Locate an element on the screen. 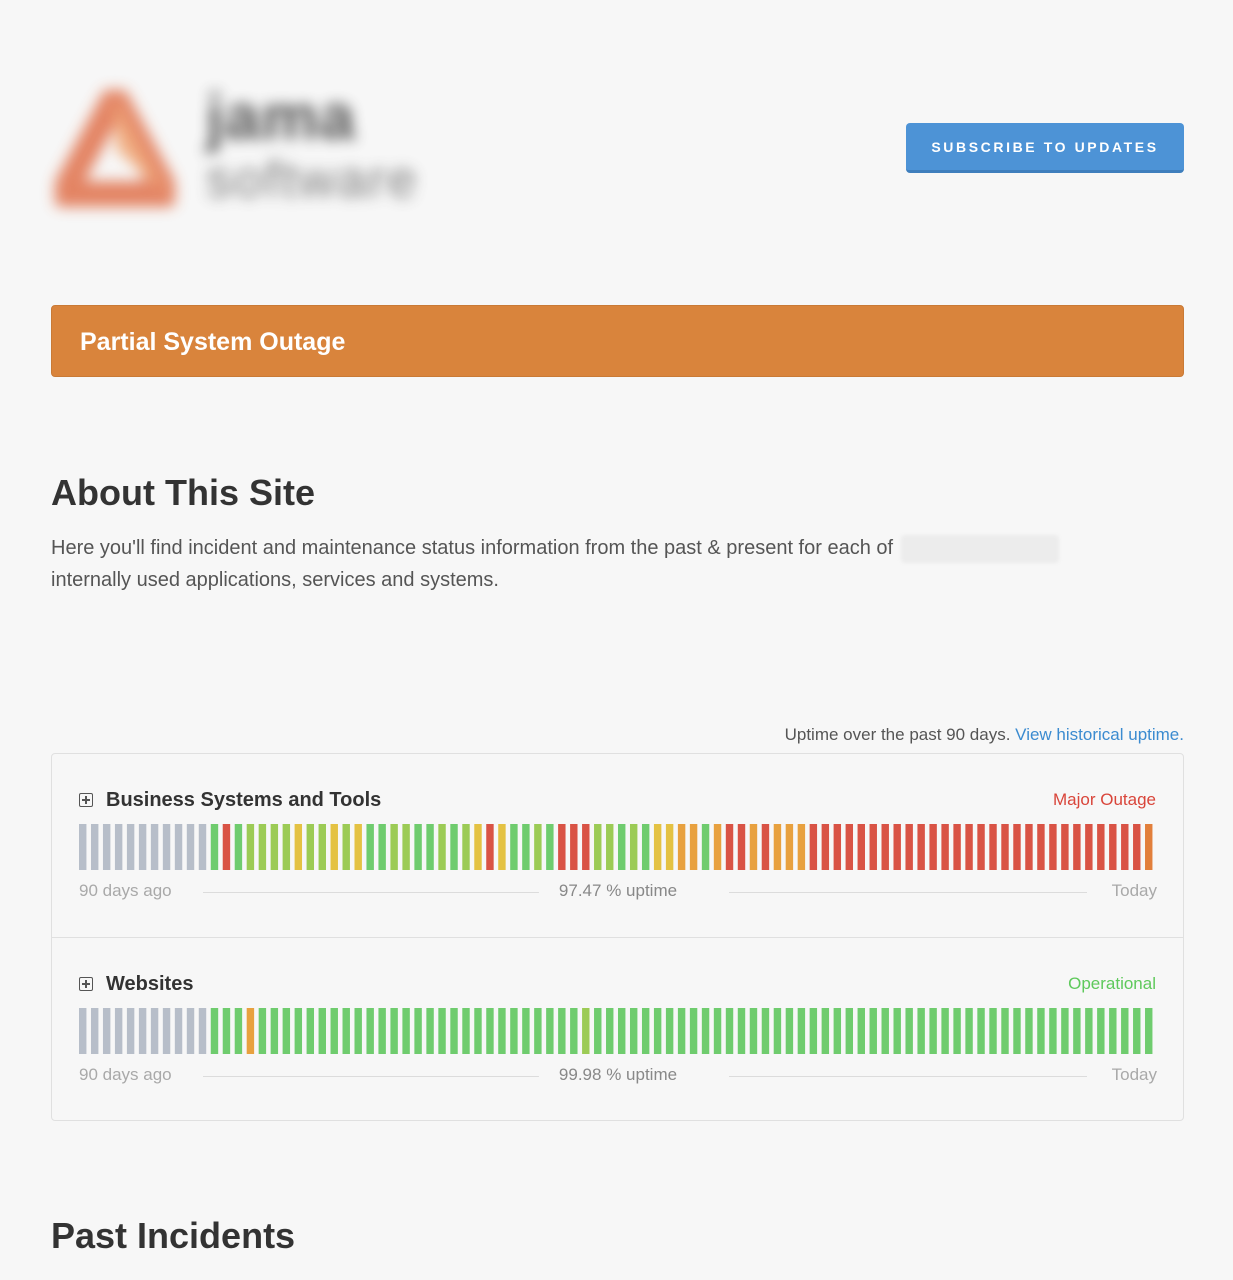  subscribe-button: SUBSCRIBE TO UPDATES is located at coordinates (1045, 148).